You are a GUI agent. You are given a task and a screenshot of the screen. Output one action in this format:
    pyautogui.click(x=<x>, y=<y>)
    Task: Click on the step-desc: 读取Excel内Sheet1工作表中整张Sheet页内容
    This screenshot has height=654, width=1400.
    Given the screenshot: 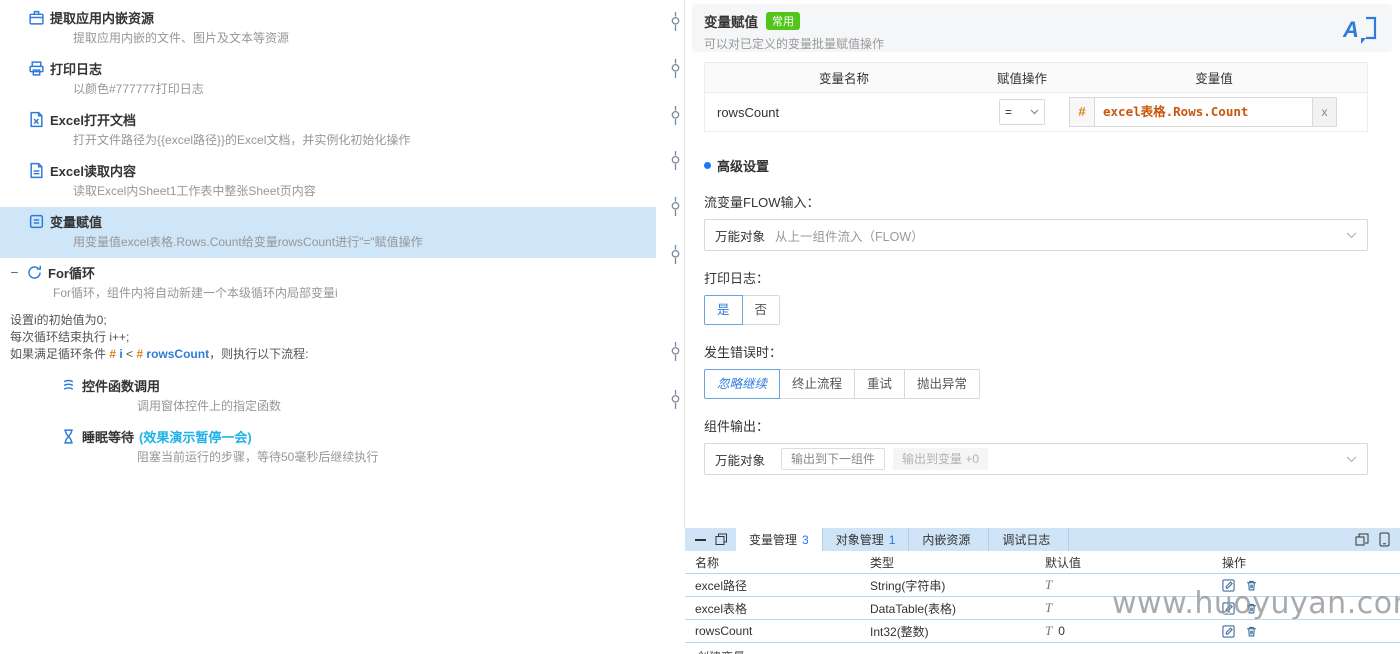 What is the action you would take?
    pyautogui.click(x=194, y=191)
    